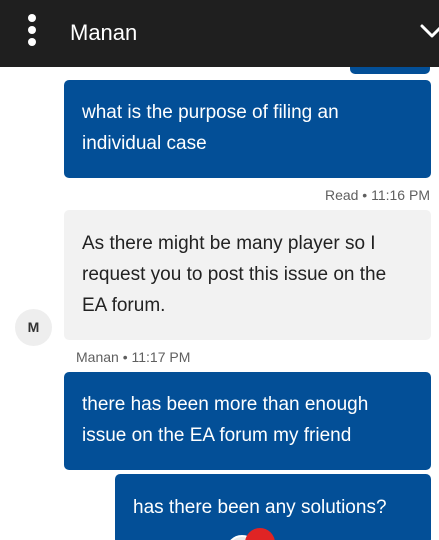  What do you see at coordinates (390, 70) in the screenshot?
I see `previous-message-bubble` at bounding box center [390, 70].